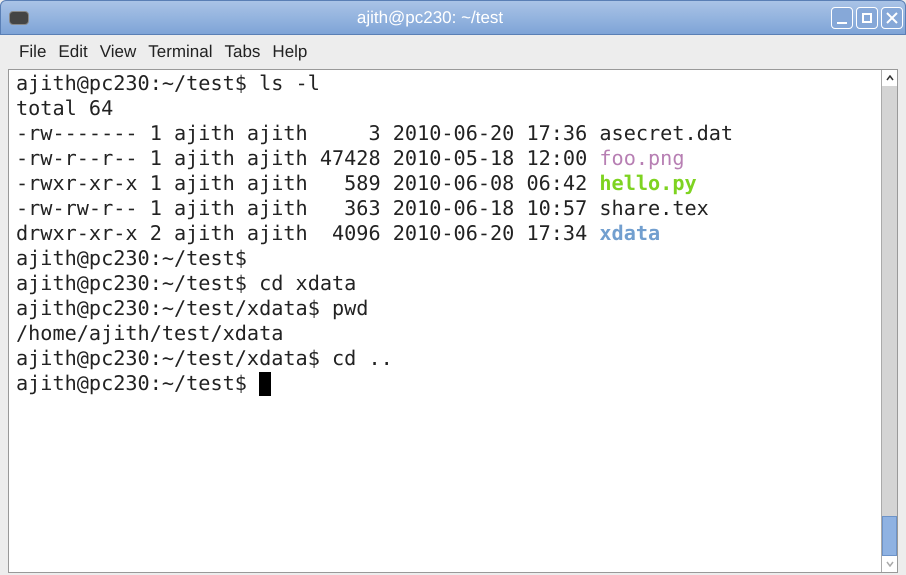  Describe the element at coordinates (168, 83) in the screenshot. I see `terminal-line: ajith@pc230:~/test$ ls -l` at that location.